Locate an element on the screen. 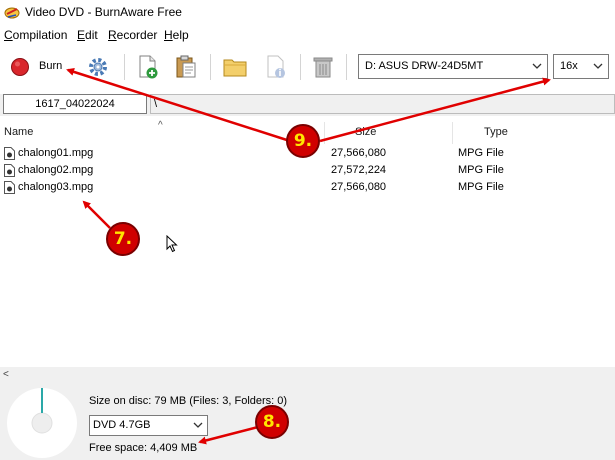 The height and width of the screenshot is (460, 615). window-title: Video DVD - BurnAware Free is located at coordinates (103, 12).